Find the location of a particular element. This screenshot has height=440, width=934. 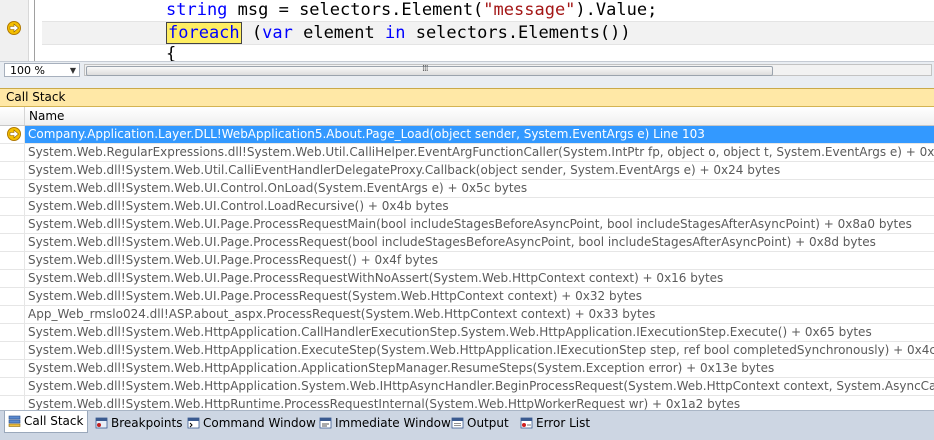

code-text: element is located at coordinates (338, 33).